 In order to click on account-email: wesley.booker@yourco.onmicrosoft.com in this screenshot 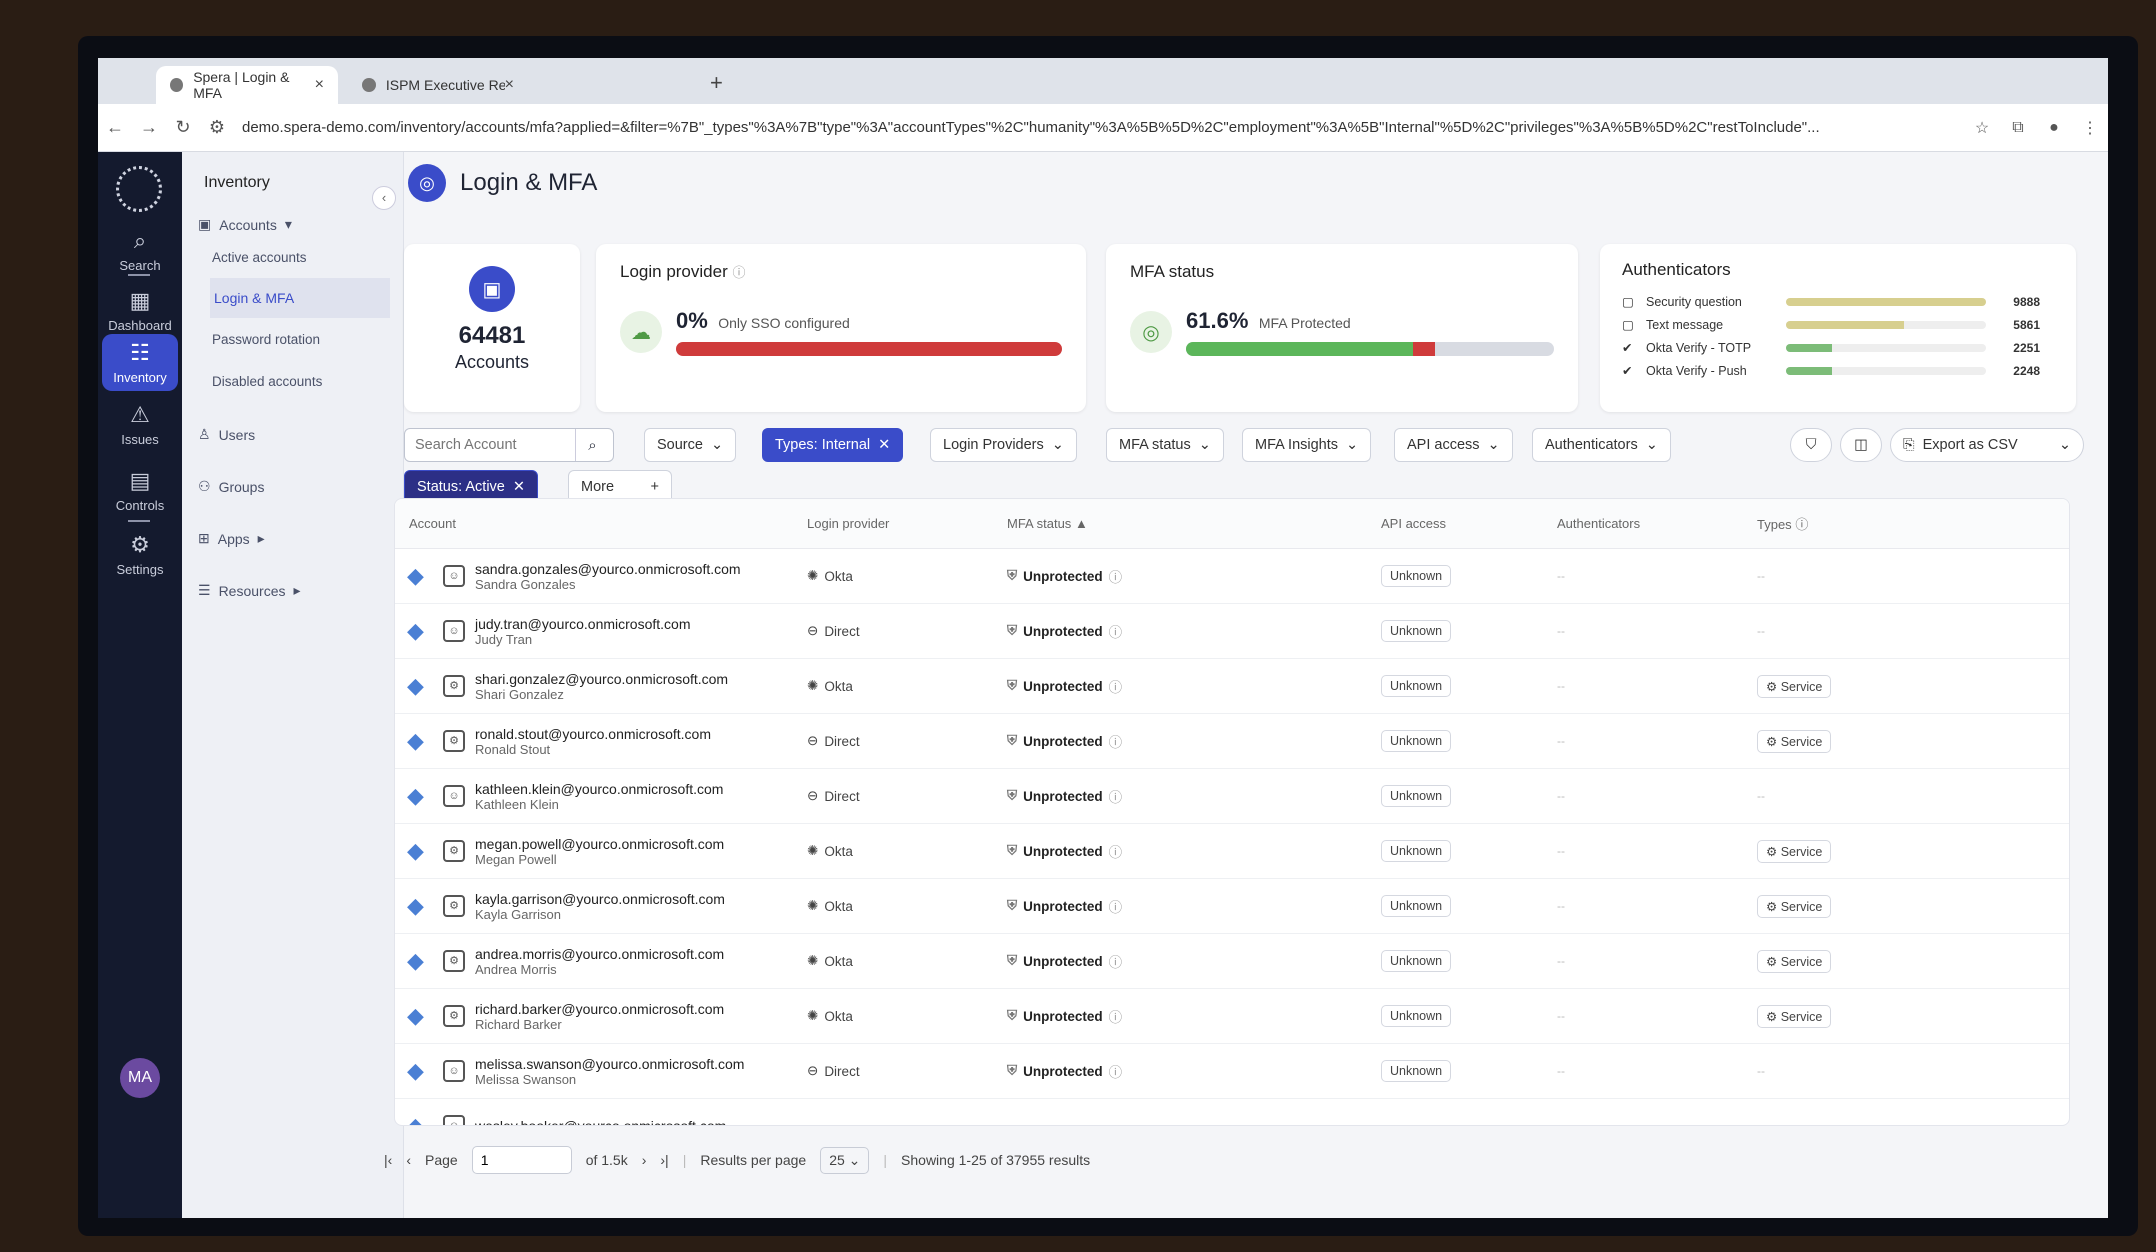, I will do `click(600, 1121)`.